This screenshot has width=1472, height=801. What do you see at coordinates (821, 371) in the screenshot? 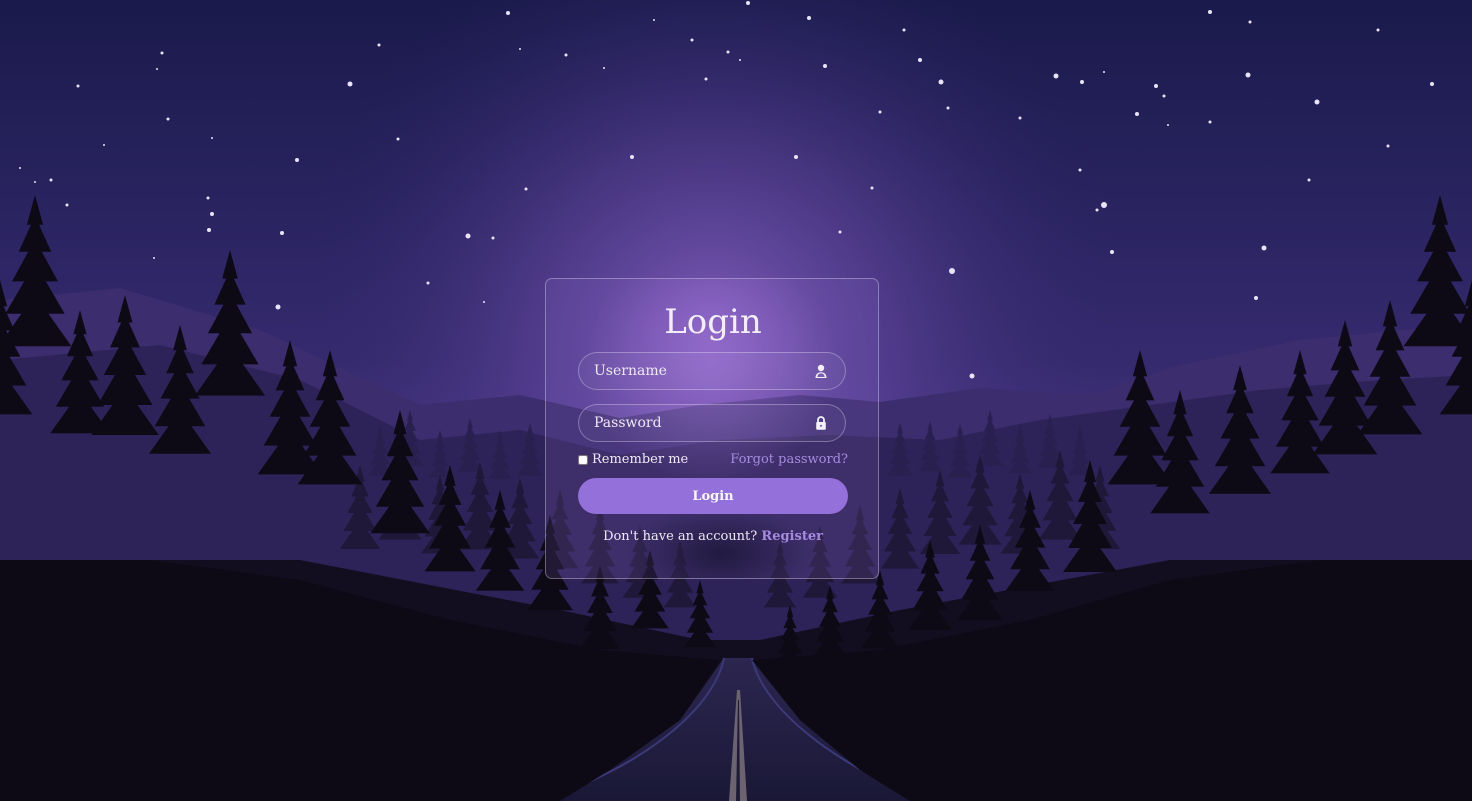
I see `user-icon` at bounding box center [821, 371].